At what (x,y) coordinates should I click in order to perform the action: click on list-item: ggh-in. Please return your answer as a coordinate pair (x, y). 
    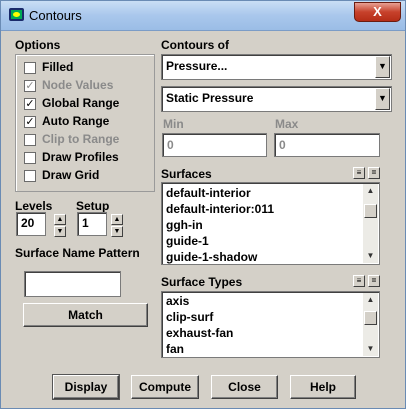
    Looking at the image, I should click on (184, 225).